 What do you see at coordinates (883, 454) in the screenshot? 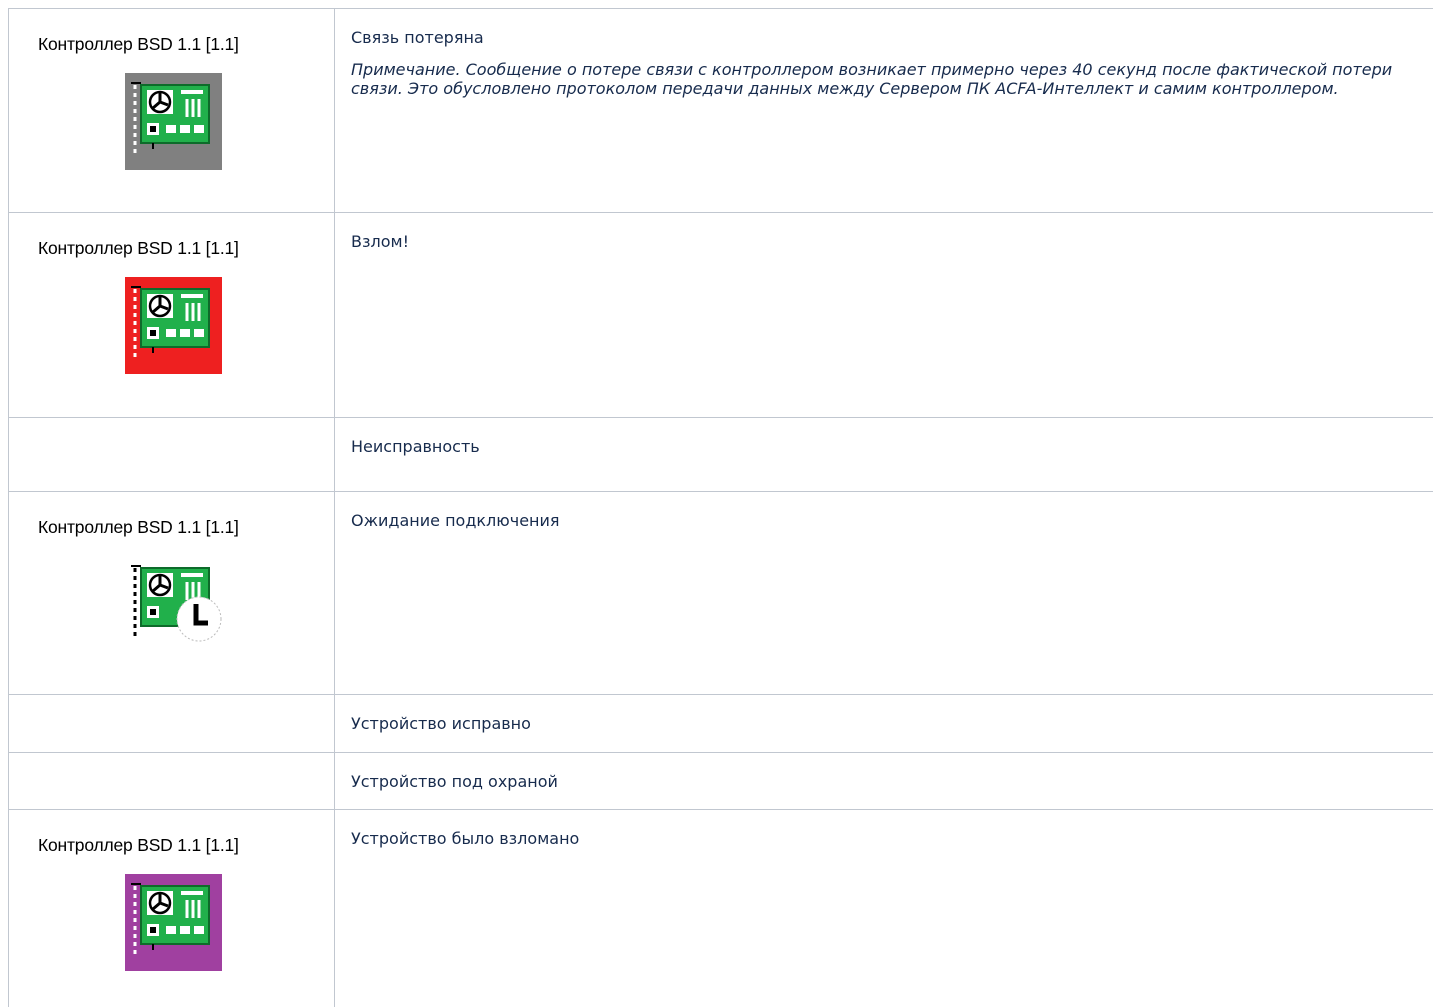
I see `description-cell: Неисправность` at bounding box center [883, 454].